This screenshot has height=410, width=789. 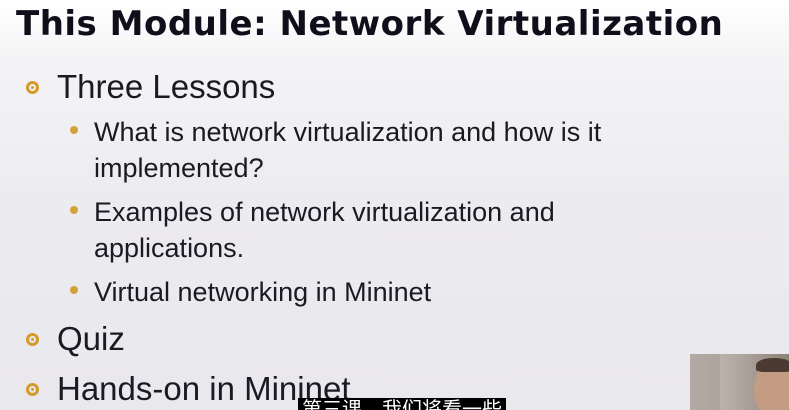 What do you see at coordinates (402, 404) in the screenshot?
I see `video-subtitle: 第三课，我们将看一些` at bounding box center [402, 404].